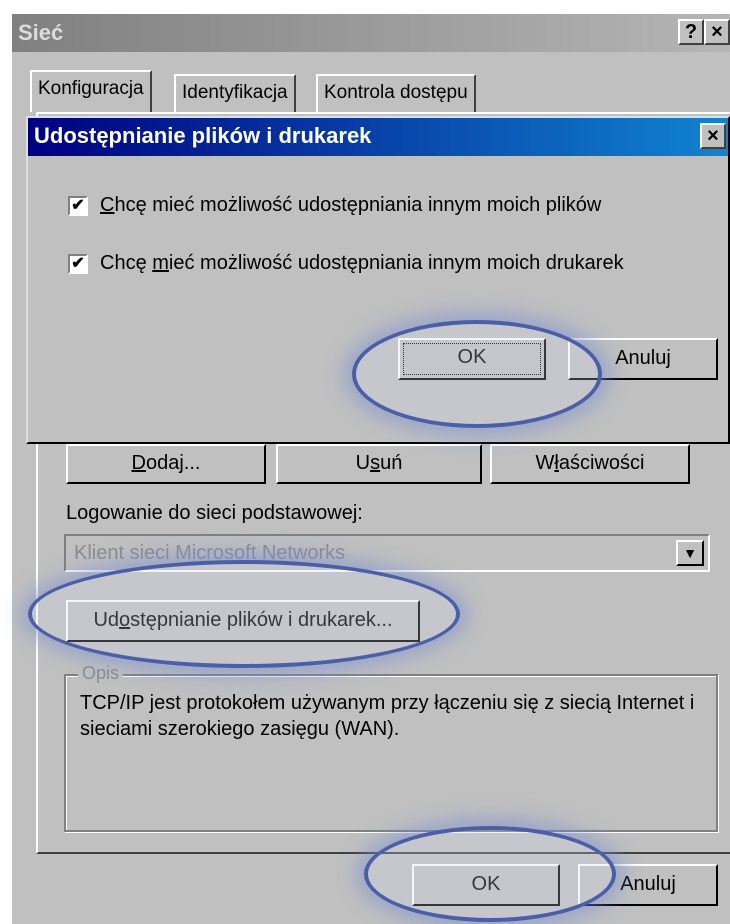  I want to click on share-printers-label-prefix: Chcę, so click(126, 263).